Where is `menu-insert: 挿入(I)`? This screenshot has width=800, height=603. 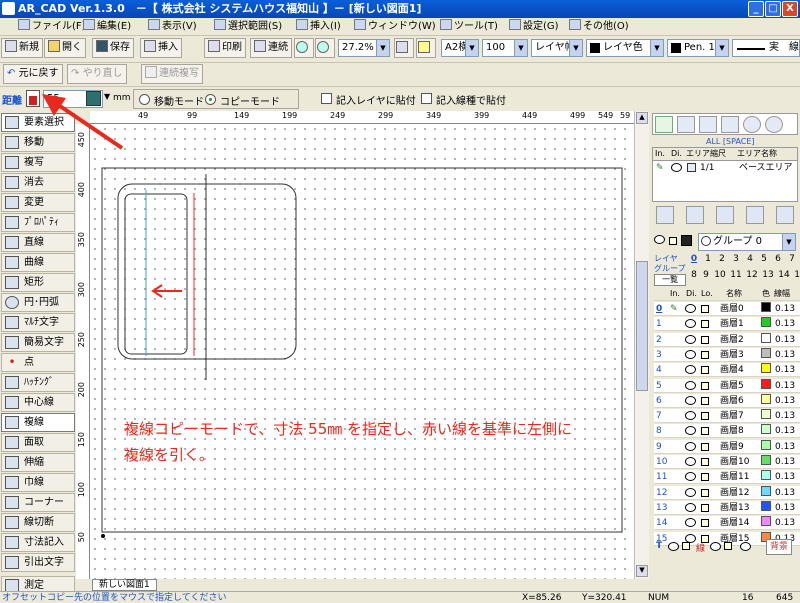 menu-insert: 挿入(I) is located at coordinates (318, 27).